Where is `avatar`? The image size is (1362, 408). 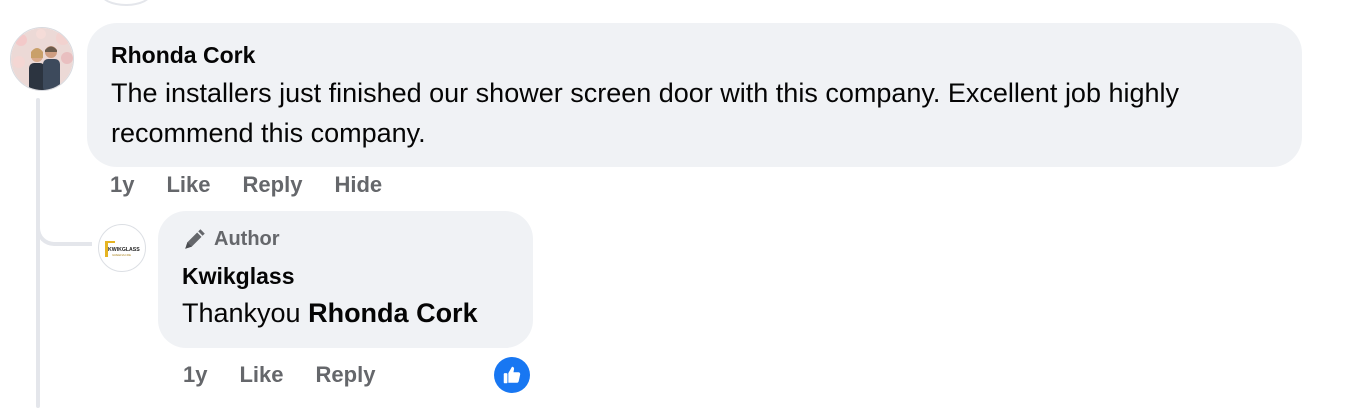 avatar is located at coordinates (42, 59).